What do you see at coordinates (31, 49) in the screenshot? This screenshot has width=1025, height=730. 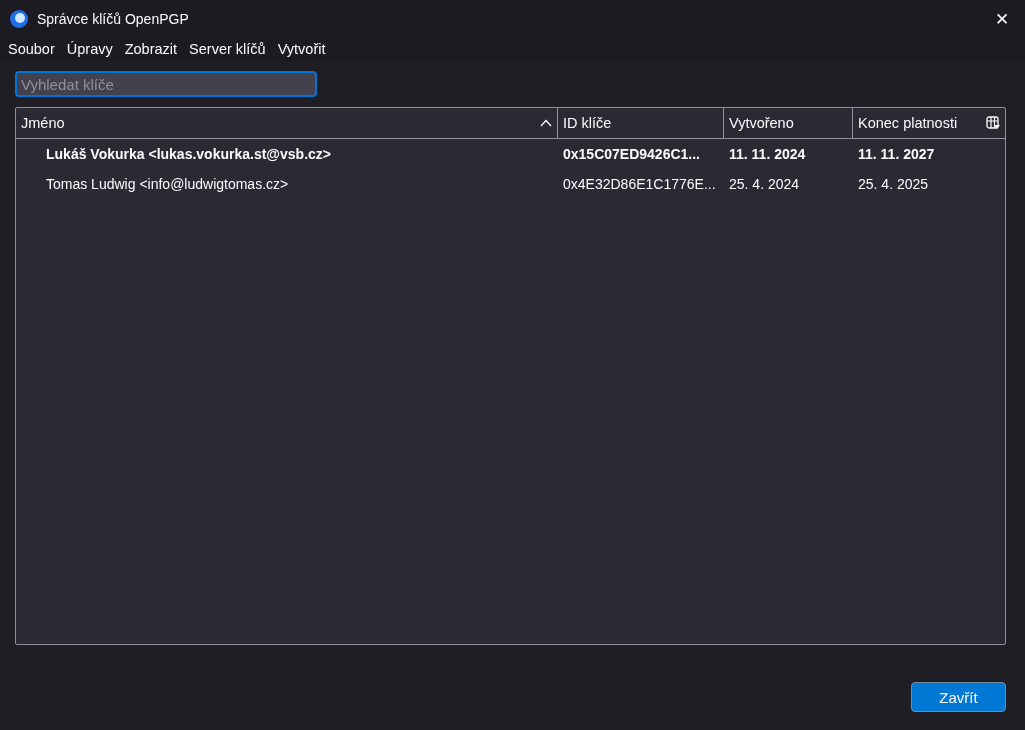 I see `menu-item: Soubor` at bounding box center [31, 49].